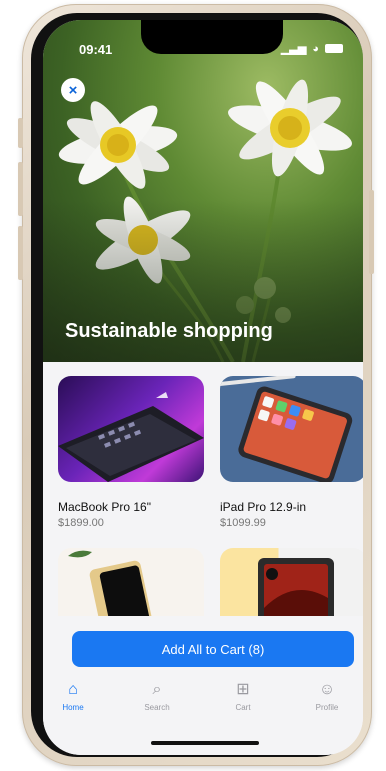  Describe the element at coordinates (131, 437) in the screenshot. I see `laptop-illustration` at that location.